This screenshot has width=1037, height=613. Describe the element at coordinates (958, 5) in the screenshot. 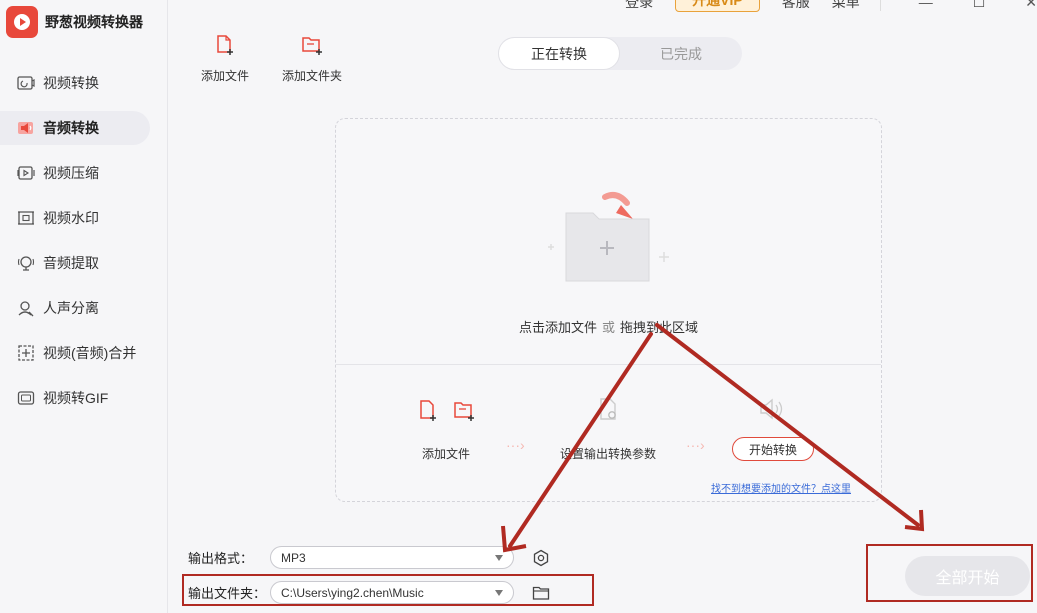

I see `window-controls: — ☐ ✕` at that location.